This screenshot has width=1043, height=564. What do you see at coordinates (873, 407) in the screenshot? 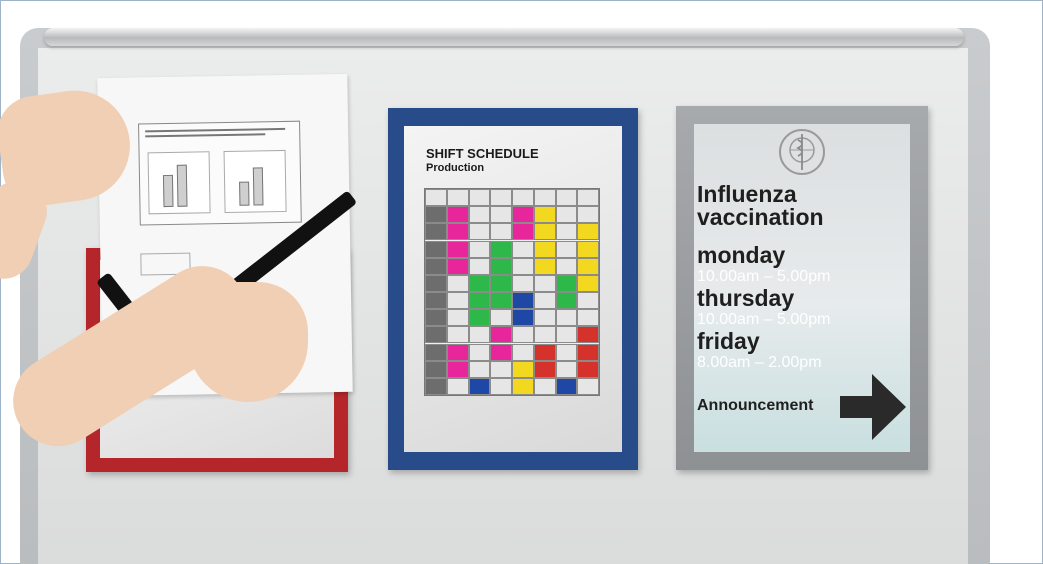
I see `arrow-right-icon` at bounding box center [873, 407].